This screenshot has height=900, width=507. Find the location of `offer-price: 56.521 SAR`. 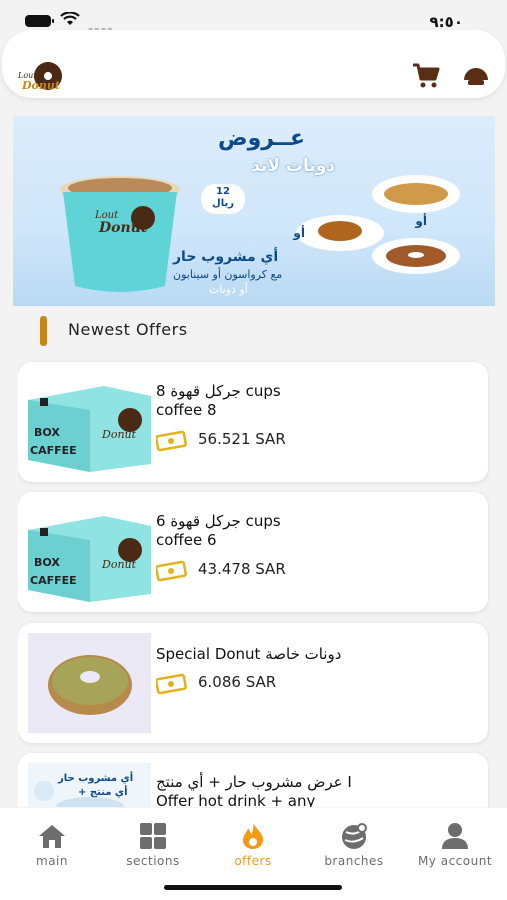

offer-price: 56.521 SAR is located at coordinates (242, 439).